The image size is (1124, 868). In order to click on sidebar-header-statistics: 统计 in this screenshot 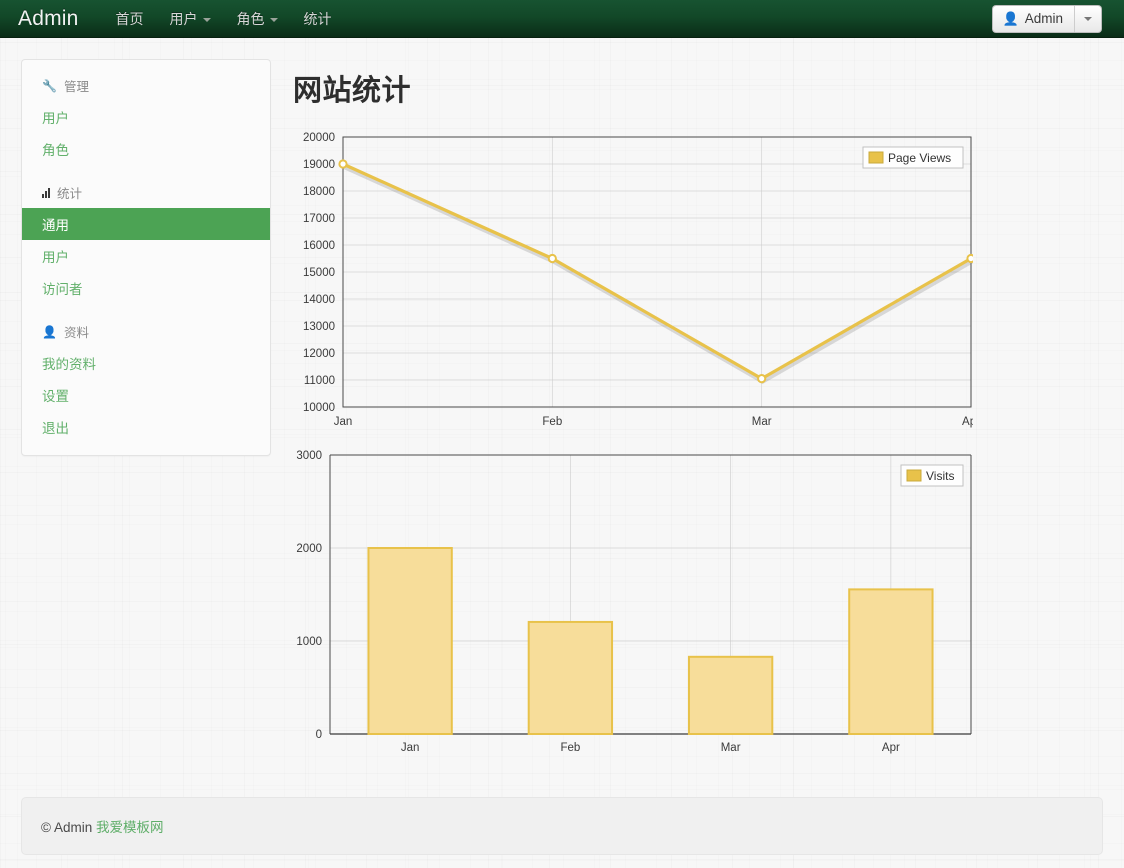, I will do `click(146, 192)`.